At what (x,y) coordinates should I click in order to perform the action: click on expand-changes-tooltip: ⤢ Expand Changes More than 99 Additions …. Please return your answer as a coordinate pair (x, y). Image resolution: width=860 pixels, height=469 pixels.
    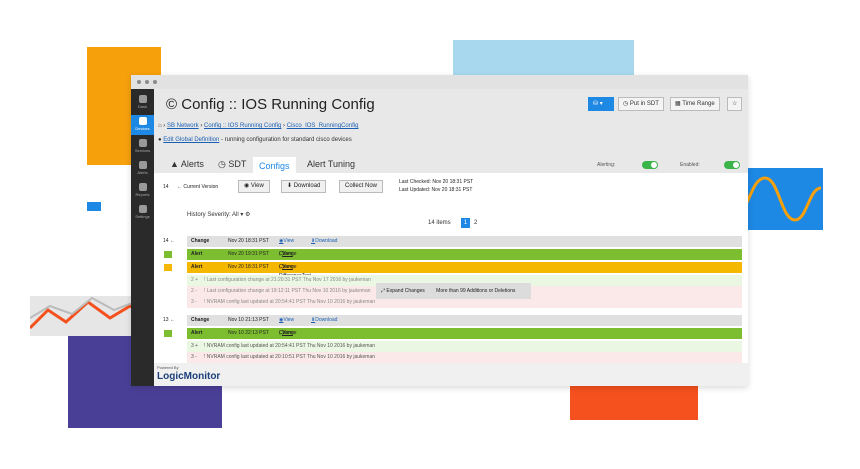
    Looking at the image, I should click on (453, 291).